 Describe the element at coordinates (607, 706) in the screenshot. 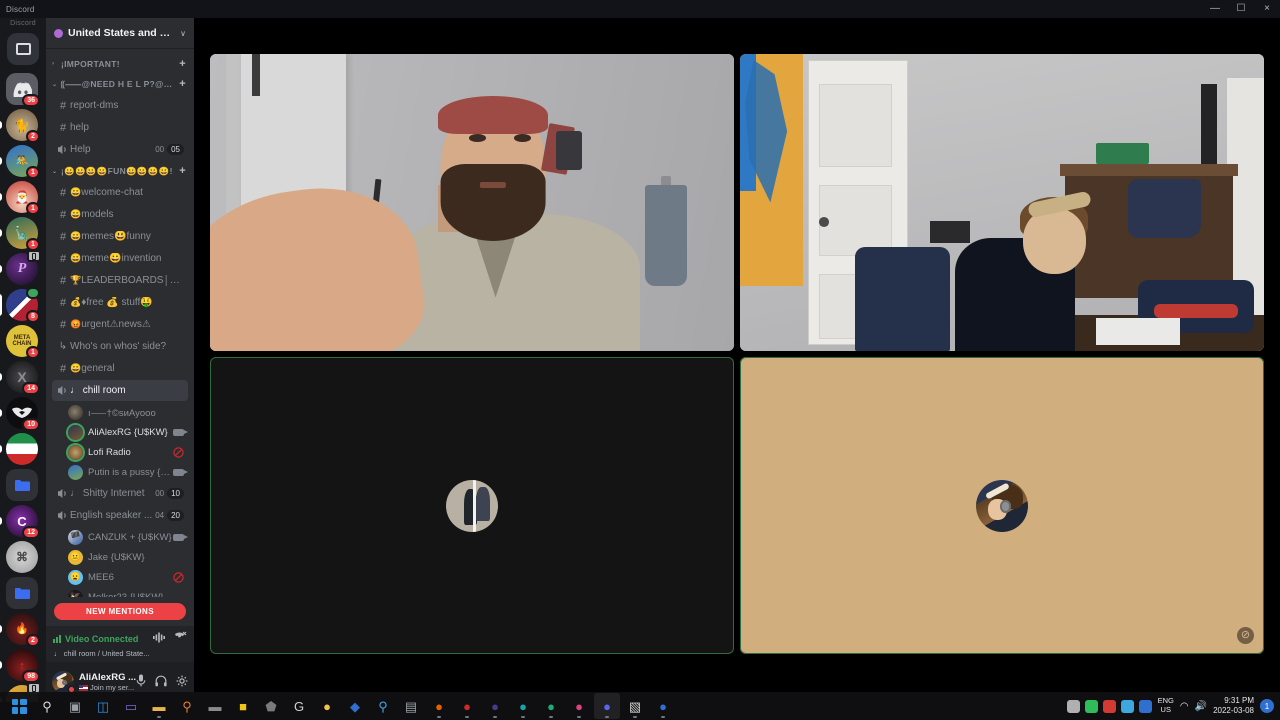

I see `taskbar-discord-icon: ●` at that location.